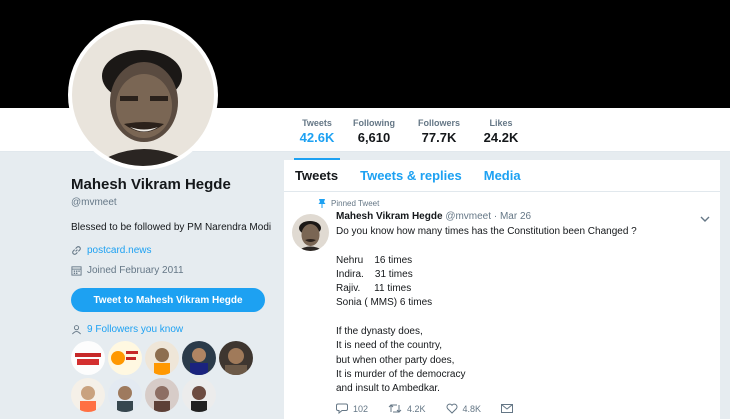  Describe the element at coordinates (135, 329) in the screenshot. I see `followers-you-know-label: 9 Followers you know` at that location.